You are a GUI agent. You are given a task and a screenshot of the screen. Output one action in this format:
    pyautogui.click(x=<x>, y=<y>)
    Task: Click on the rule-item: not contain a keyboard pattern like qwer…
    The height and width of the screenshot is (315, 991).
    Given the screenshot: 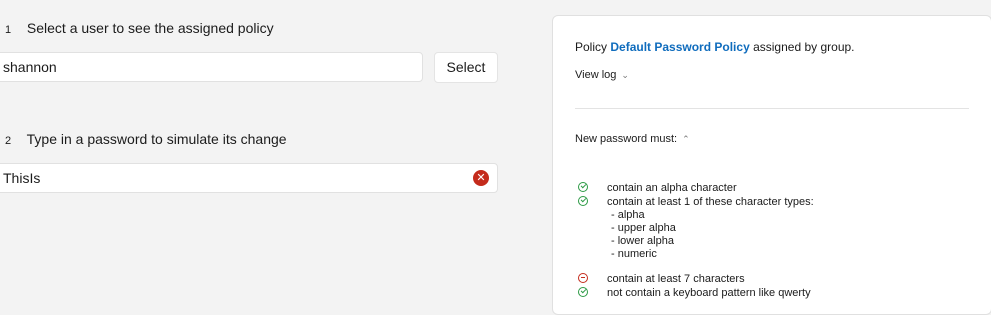 What is the action you would take?
    pyautogui.click(x=694, y=293)
    